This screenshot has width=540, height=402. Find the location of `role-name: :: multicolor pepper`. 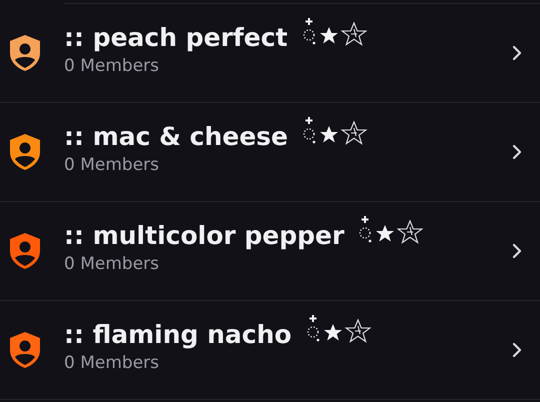

role-name: :: multicolor pepper is located at coordinates (204, 235).